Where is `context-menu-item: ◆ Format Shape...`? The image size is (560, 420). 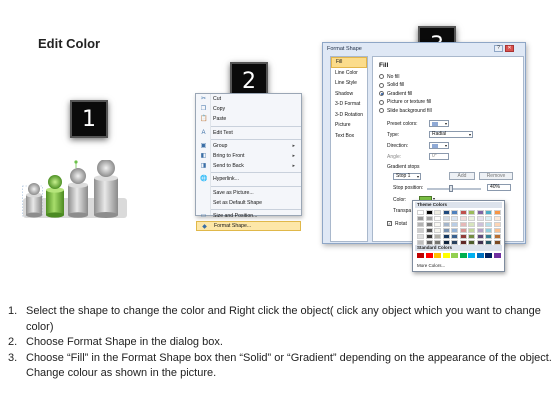
context-menu-item: ◆ Format Shape... is located at coordinates (248, 226).